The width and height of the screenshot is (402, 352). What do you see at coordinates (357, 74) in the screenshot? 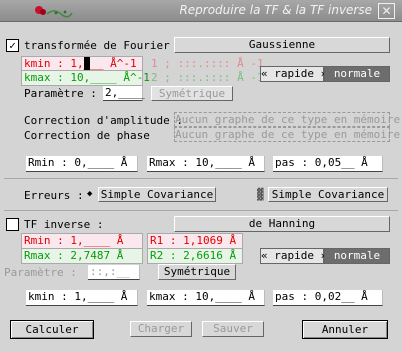
I see `normale-toggle: normale` at bounding box center [357, 74].